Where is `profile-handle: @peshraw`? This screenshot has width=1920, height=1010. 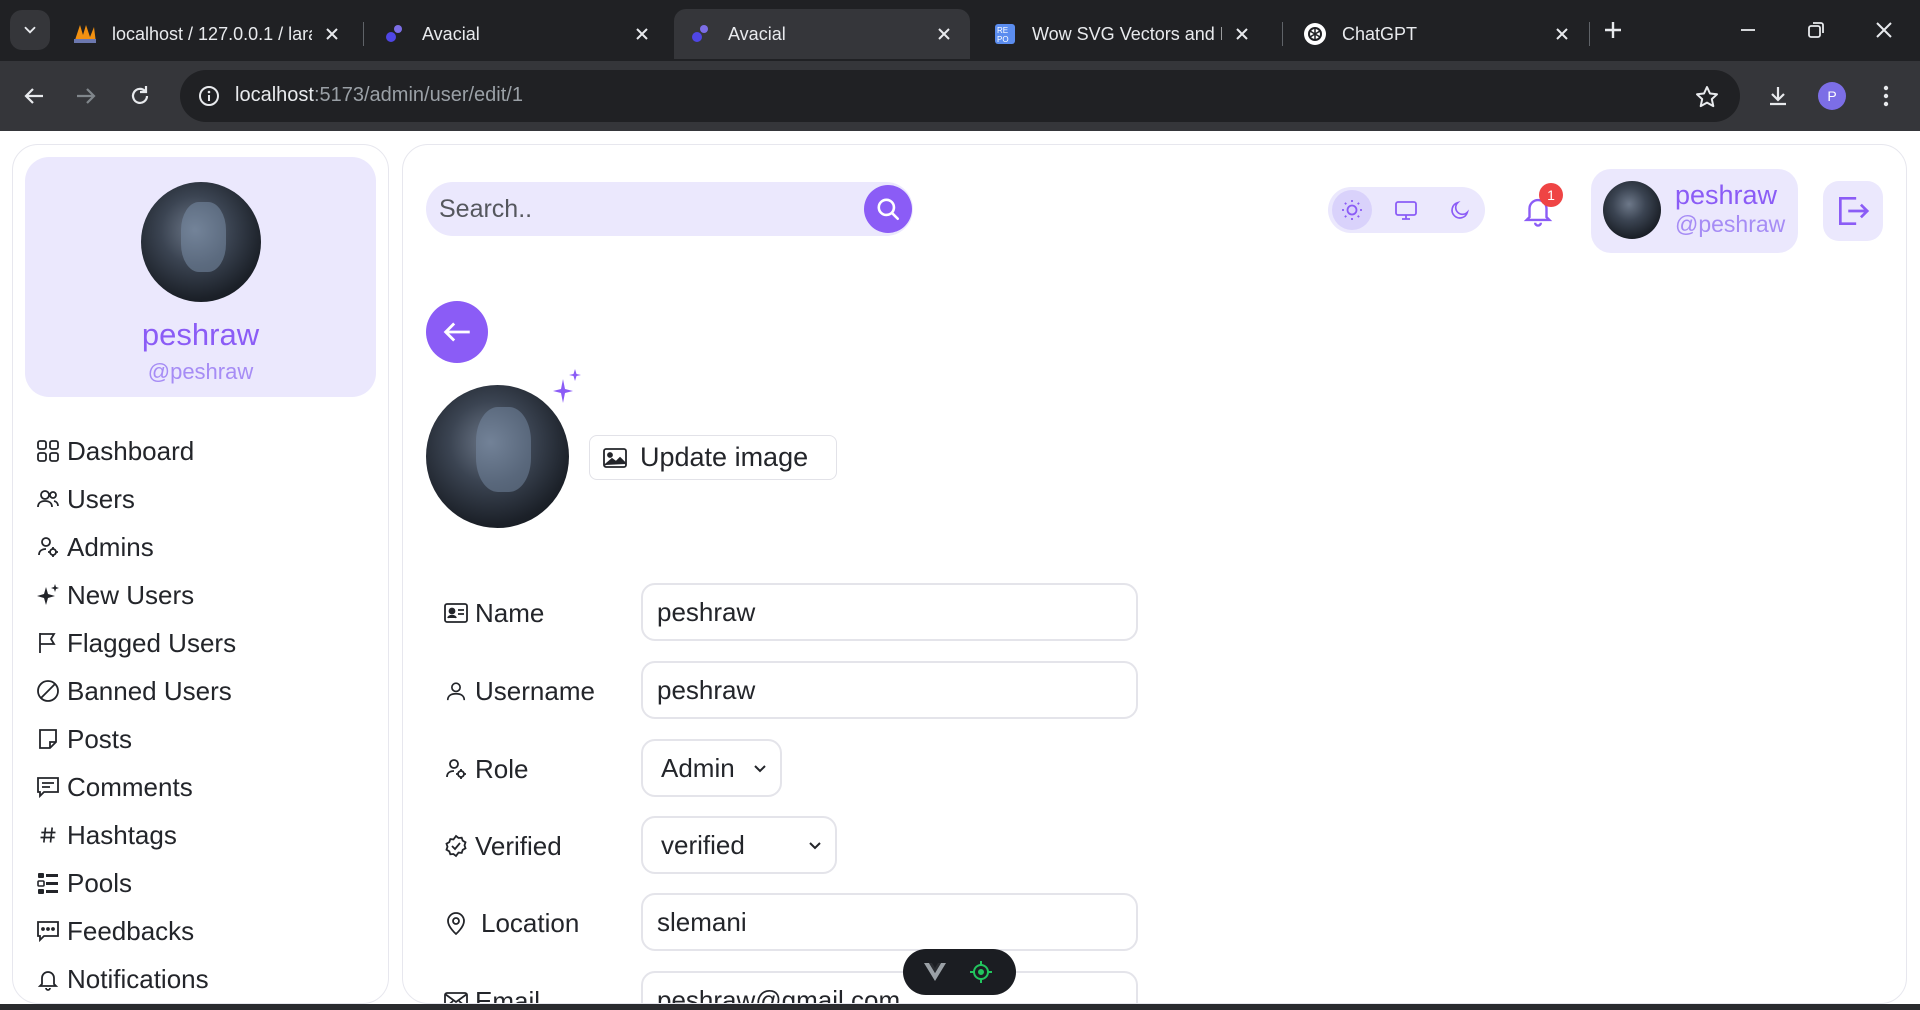 profile-handle: @peshraw is located at coordinates (200, 371).